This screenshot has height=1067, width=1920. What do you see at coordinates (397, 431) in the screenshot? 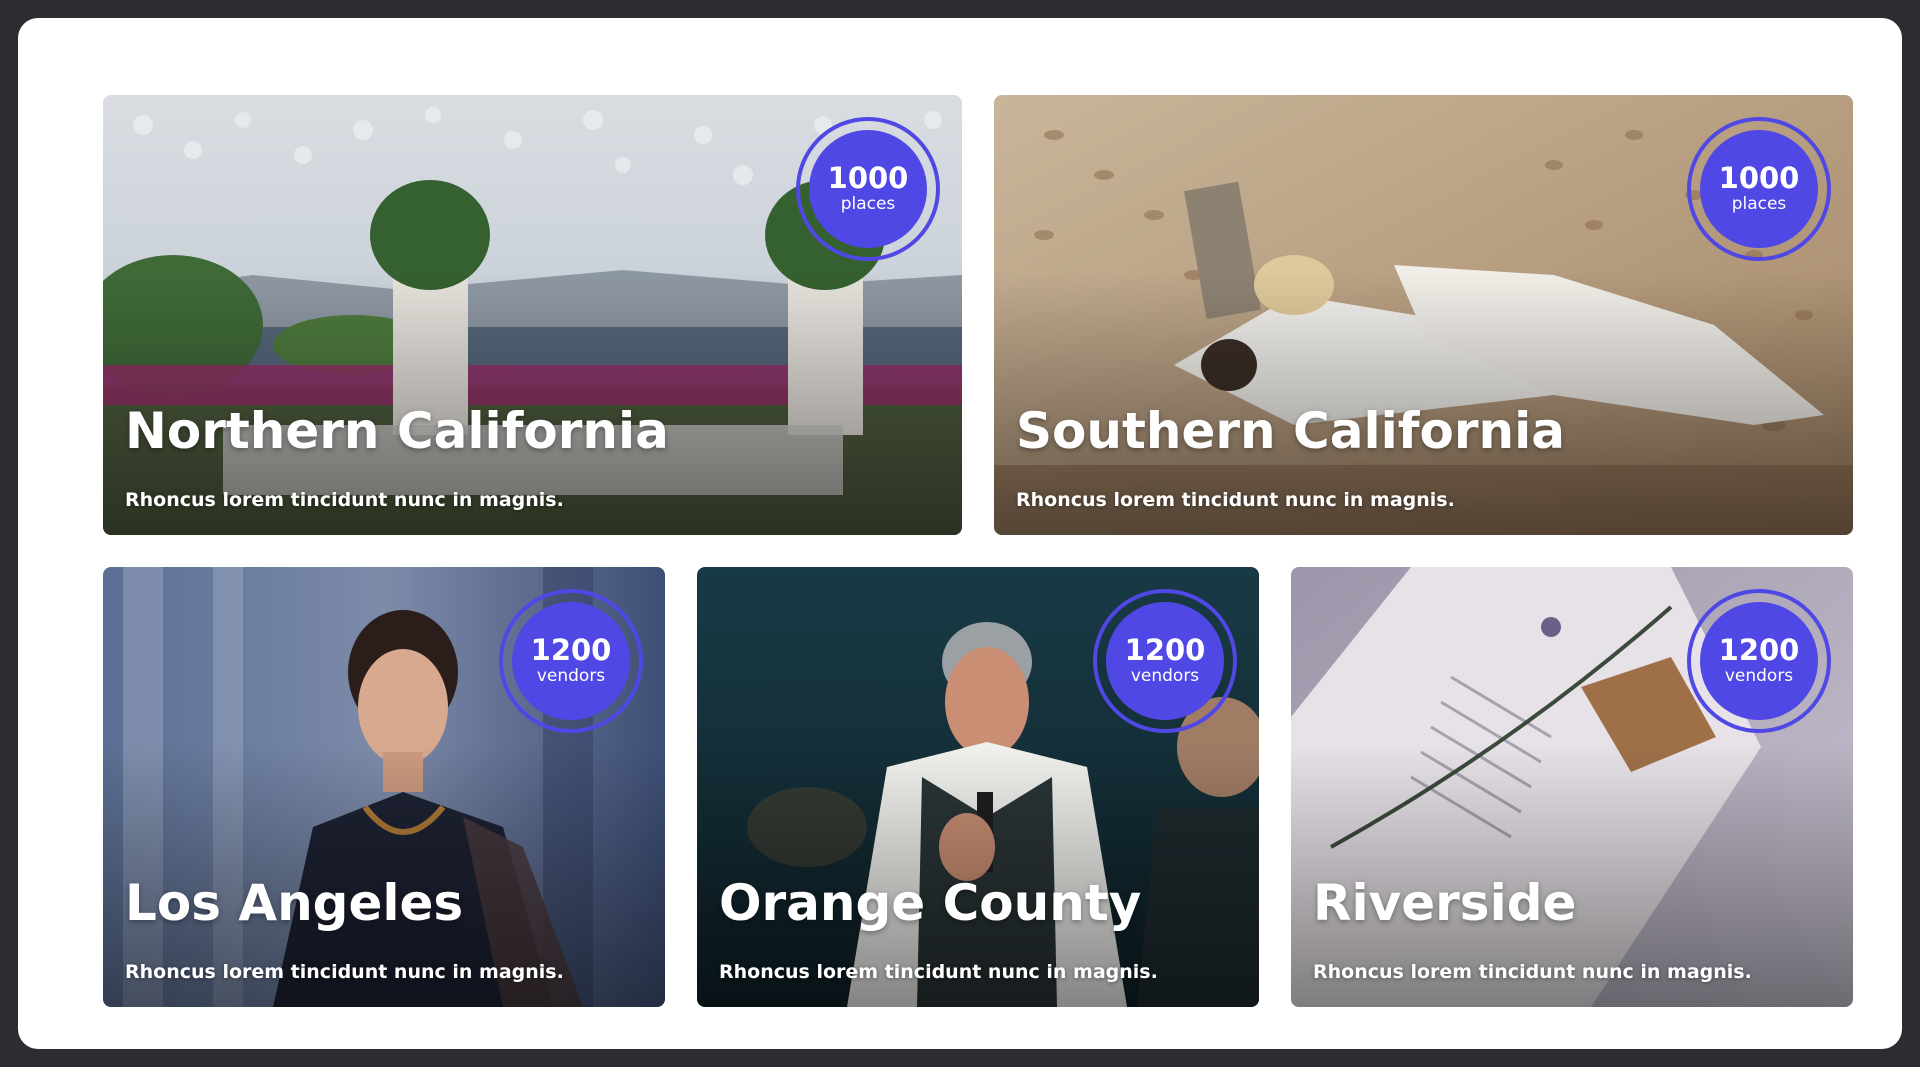
I see `card-title: Northern California` at bounding box center [397, 431].